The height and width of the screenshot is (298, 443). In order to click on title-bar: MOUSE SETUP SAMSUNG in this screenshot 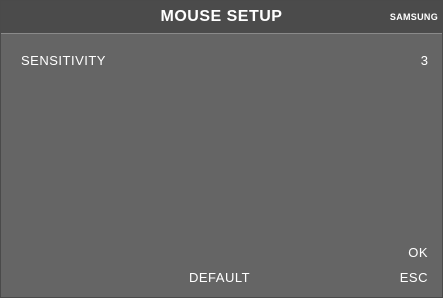, I will do `click(221, 17)`.